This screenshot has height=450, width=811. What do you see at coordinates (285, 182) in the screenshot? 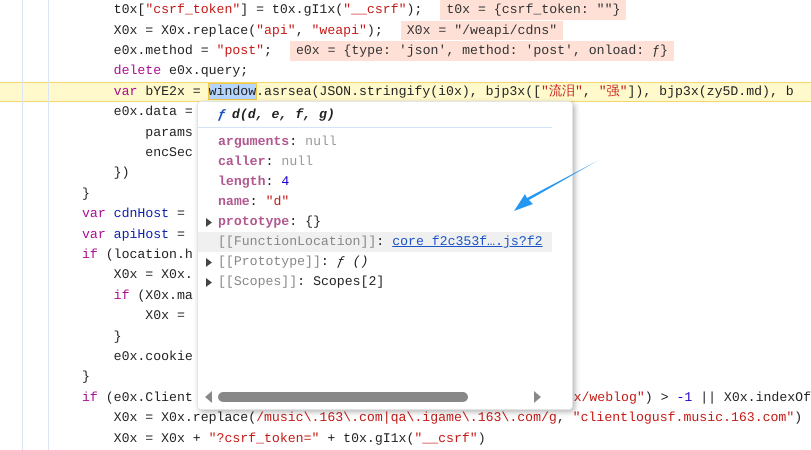
I see `property-value: 4` at bounding box center [285, 182].